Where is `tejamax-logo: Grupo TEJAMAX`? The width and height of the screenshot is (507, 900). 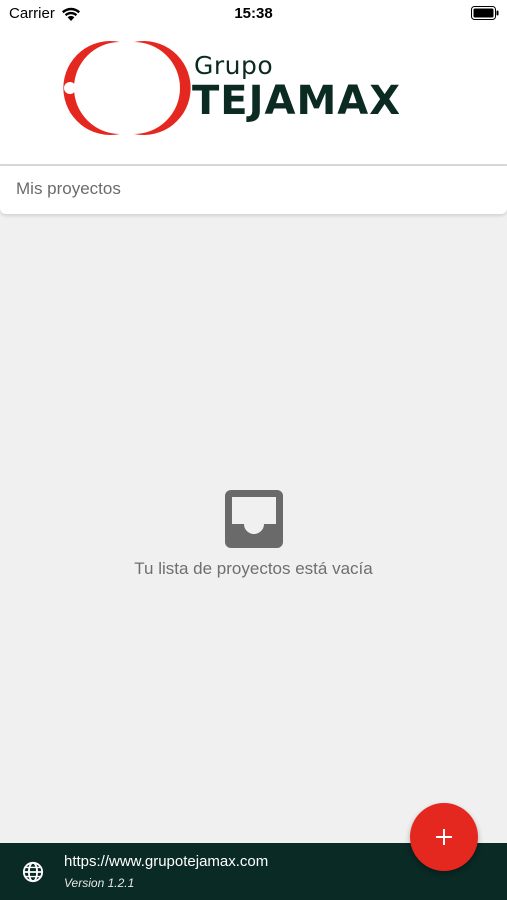
tejamax-logo: Grupo TEJAMAX is located at coordinates (257, 88).